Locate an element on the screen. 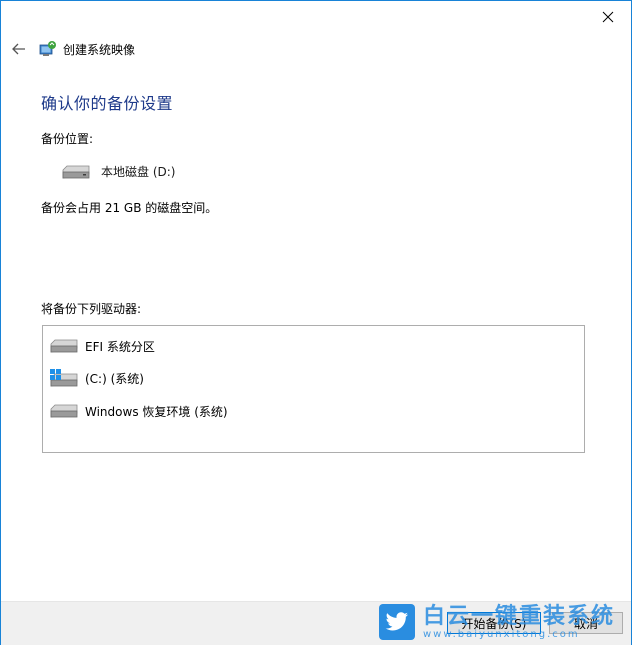 The width and height of the screenshot is (632, 645). drive-item-efi: EFI 系统分区 is located at coordinates (102, 346).